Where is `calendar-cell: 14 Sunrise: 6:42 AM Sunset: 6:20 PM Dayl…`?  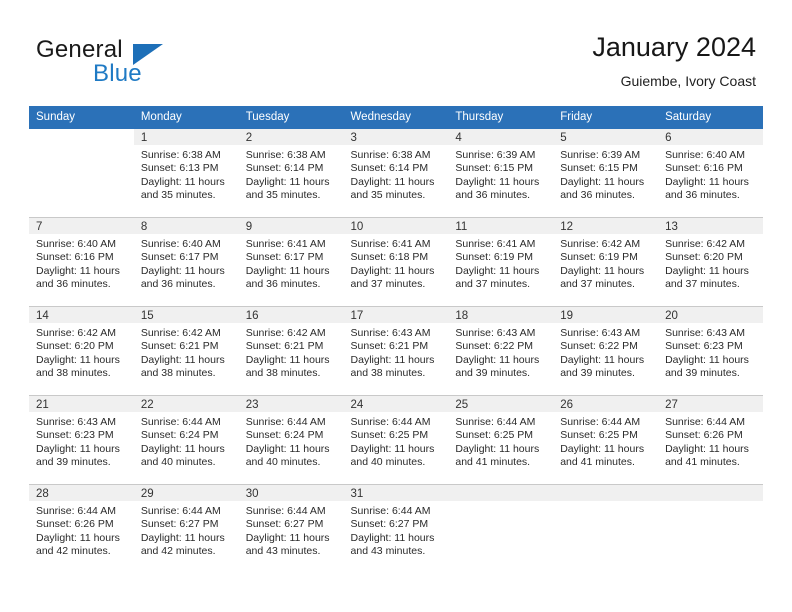 calendar-cell: 14 Sunrise: 6:42 AM Sunset: 6:20 PM Dayl… is located at coordinates (81, 351).